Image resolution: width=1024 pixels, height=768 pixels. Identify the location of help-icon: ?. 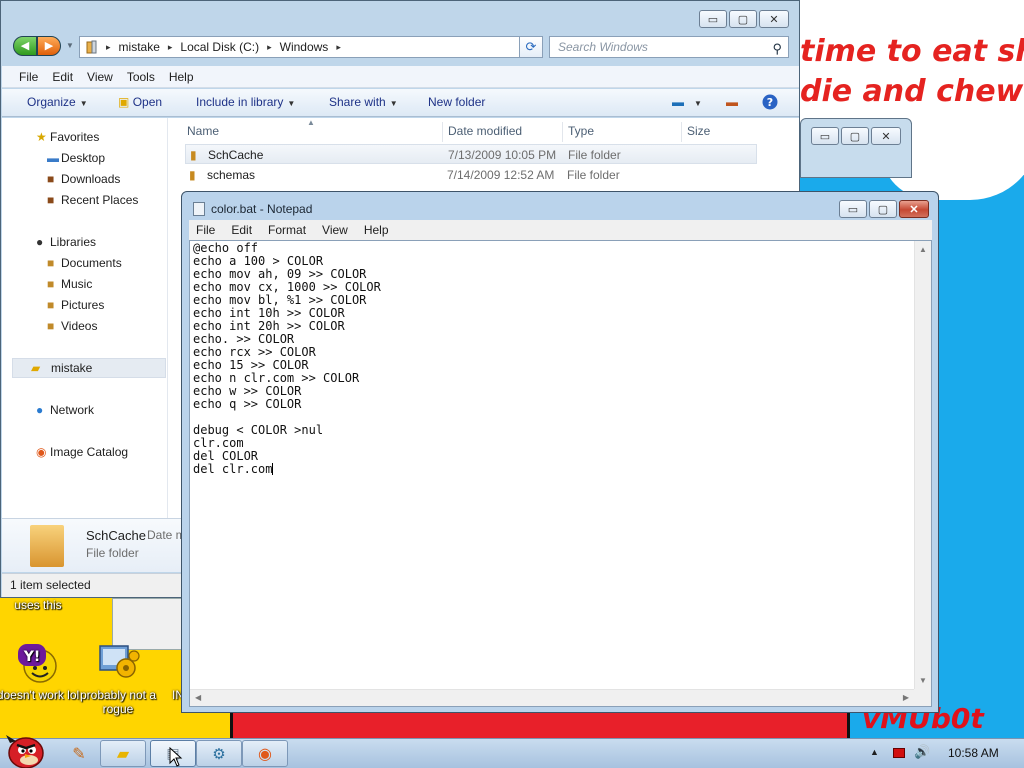
(770, 102).